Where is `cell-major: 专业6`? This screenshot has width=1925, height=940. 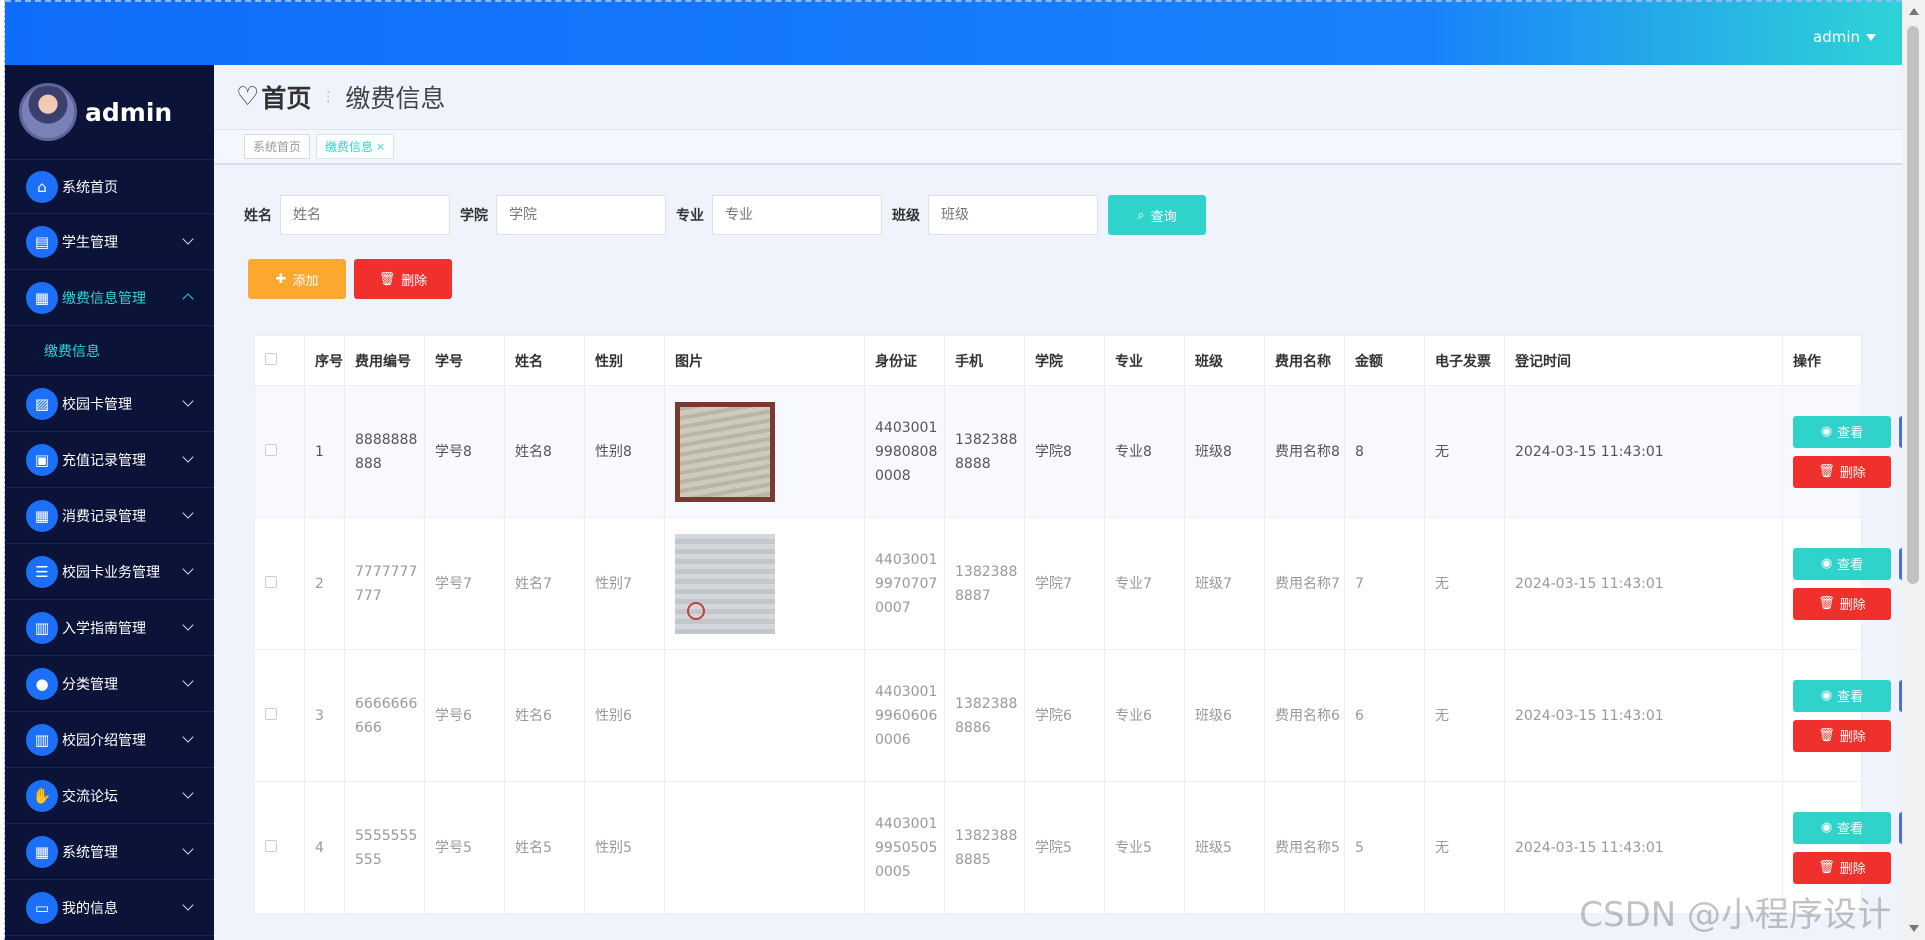
cell-major: 专业6 is located at coordinates (1144, 715).